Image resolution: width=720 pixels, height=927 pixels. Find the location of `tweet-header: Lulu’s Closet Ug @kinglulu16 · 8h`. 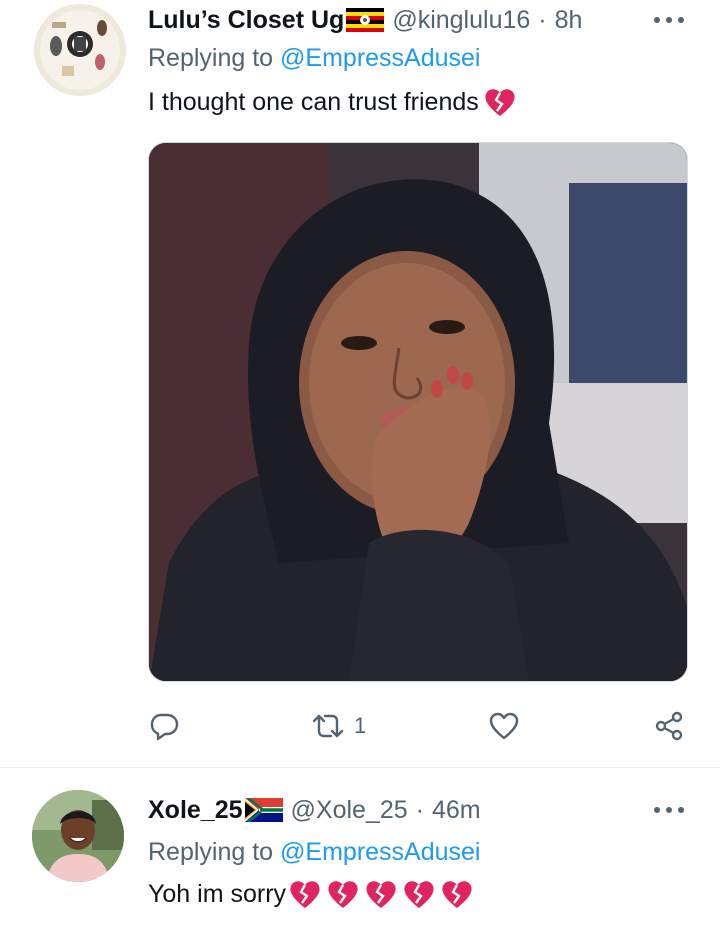

tweet-header: Lulu’s Closet Ug @kinglulu16 · 8h is located at coordinates (365, 20).